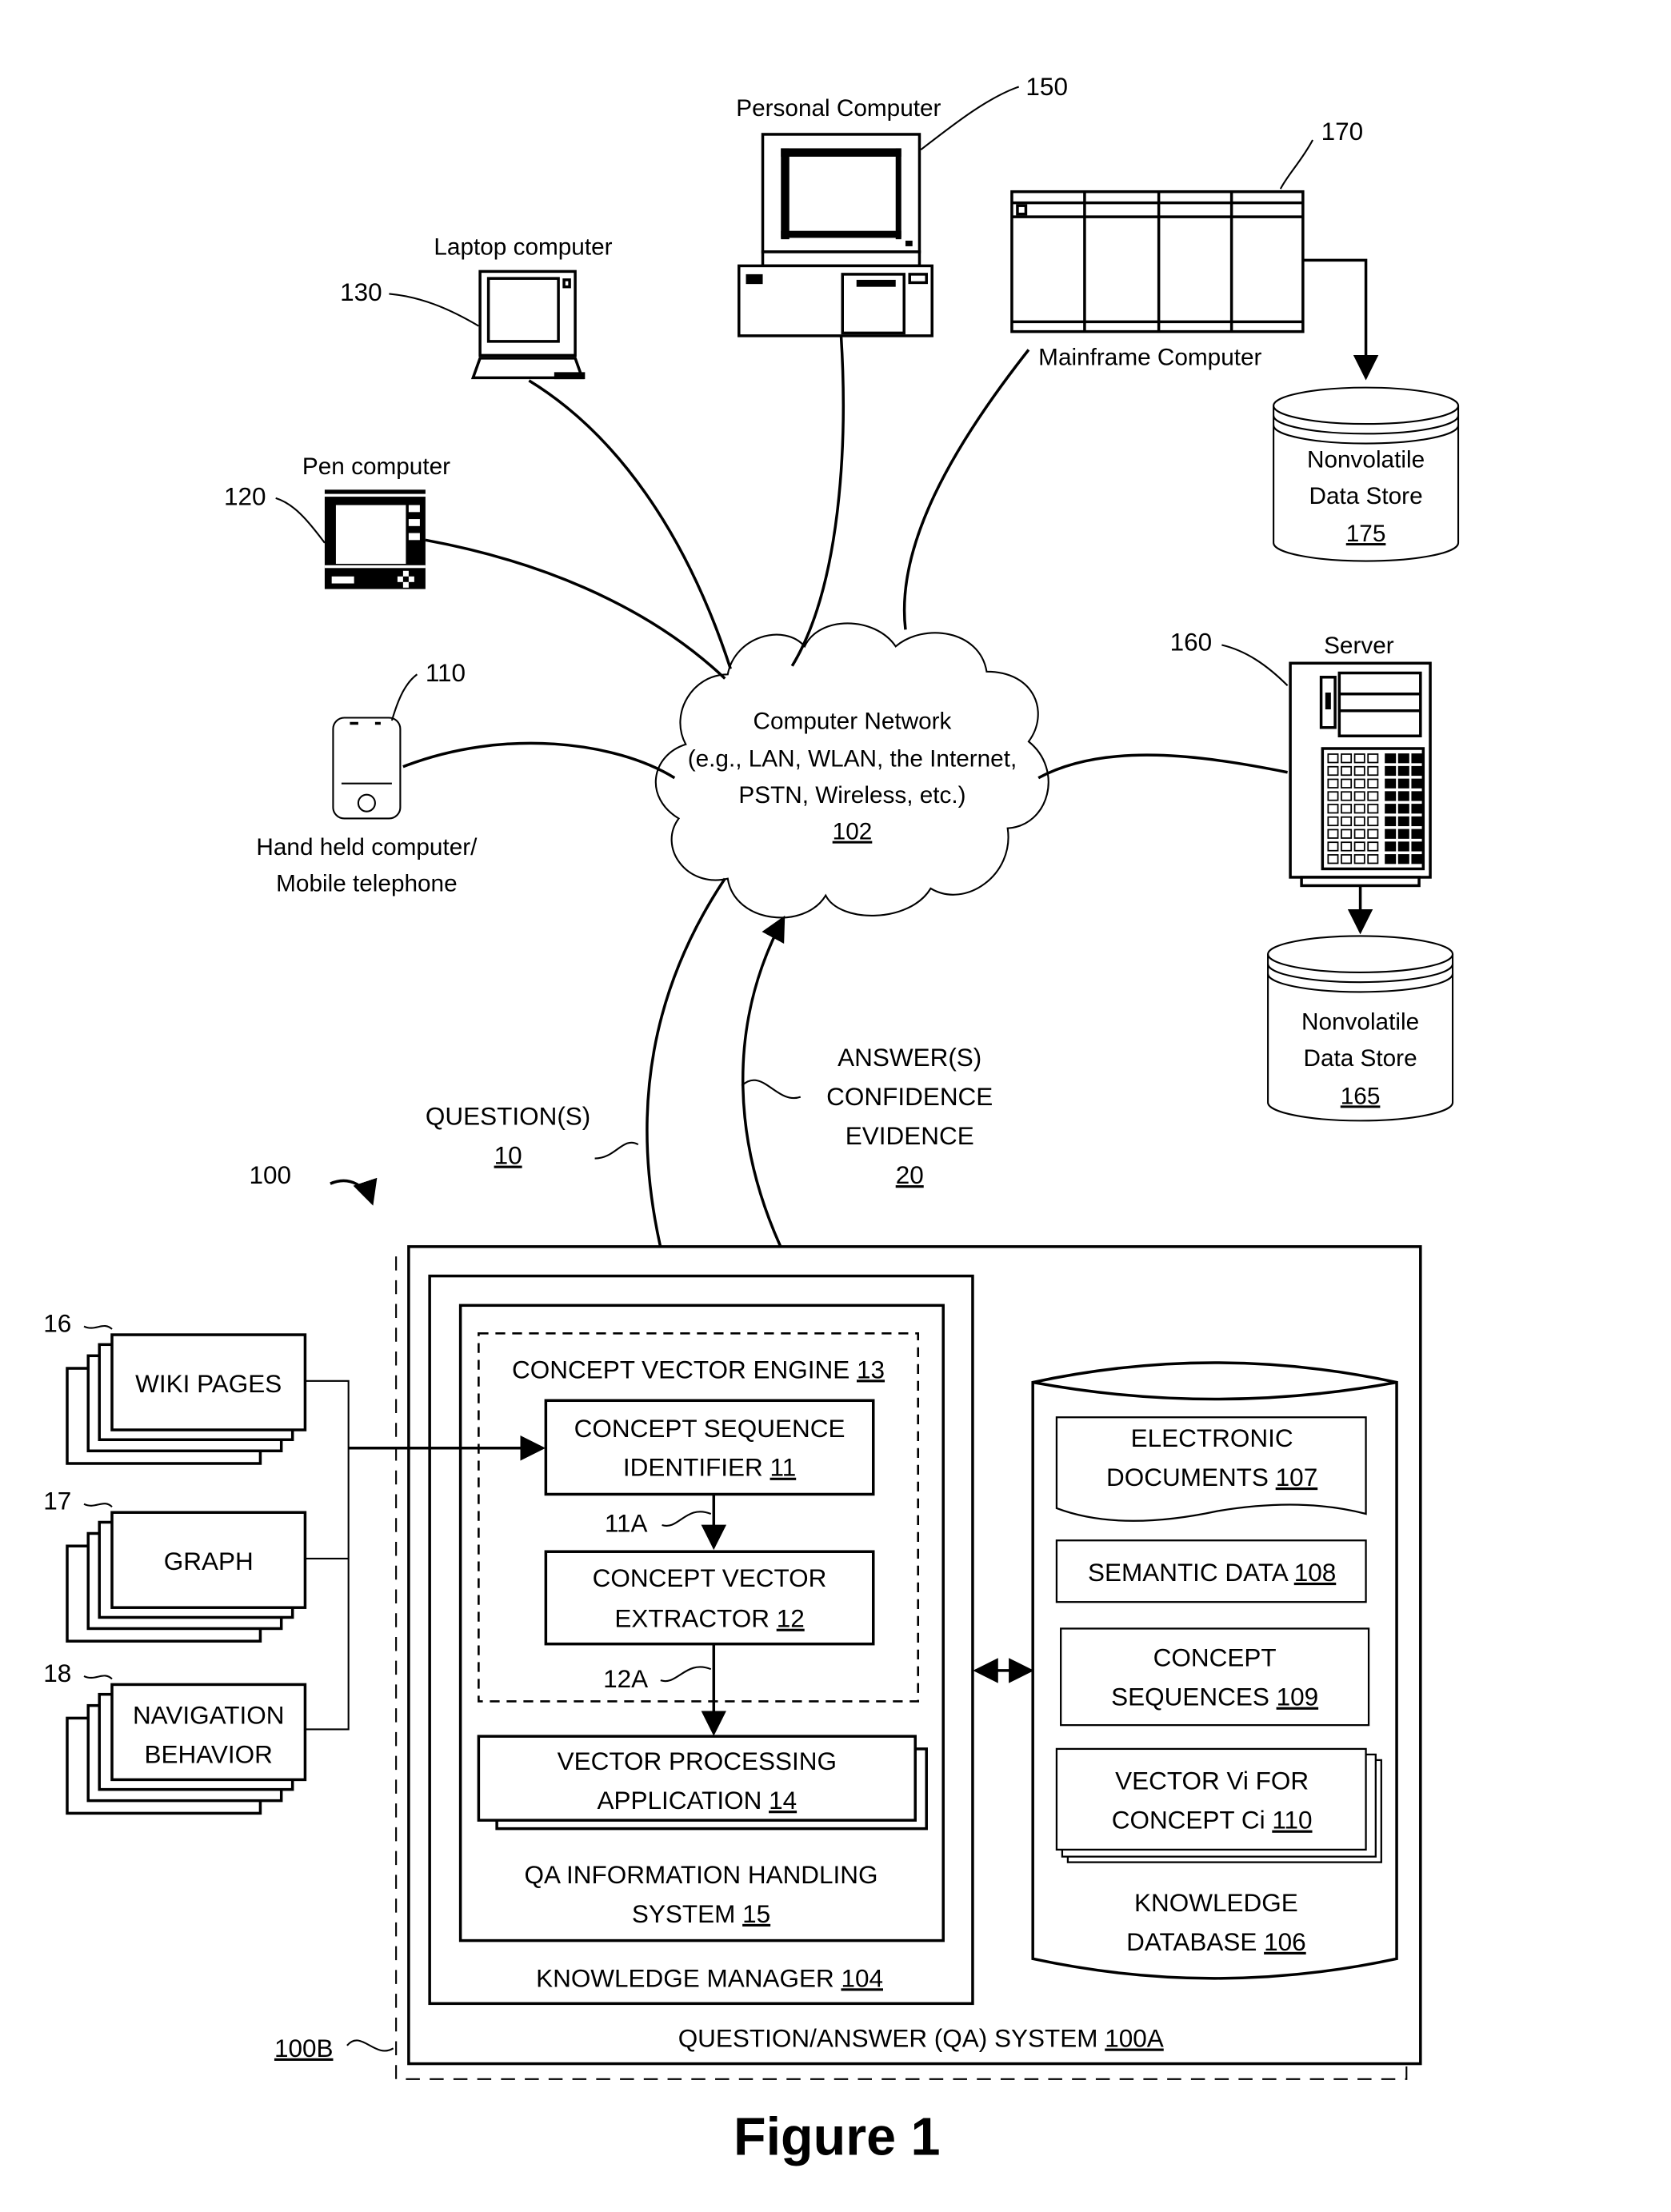 The width and height of the screenshot is (1671, 2212). Describe the element at coordinates (528, 325) in the screenshot. I see `laptop-icon` at that location.